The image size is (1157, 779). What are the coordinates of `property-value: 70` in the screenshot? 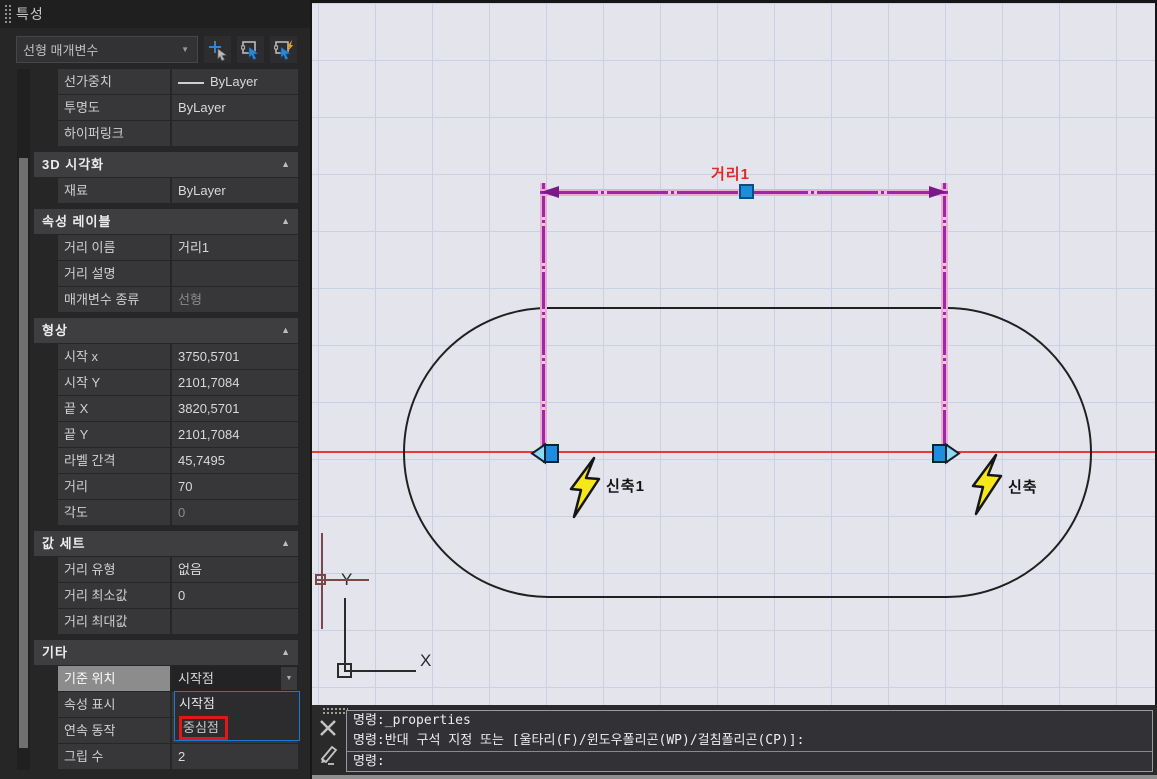 It's located at (235, 486).